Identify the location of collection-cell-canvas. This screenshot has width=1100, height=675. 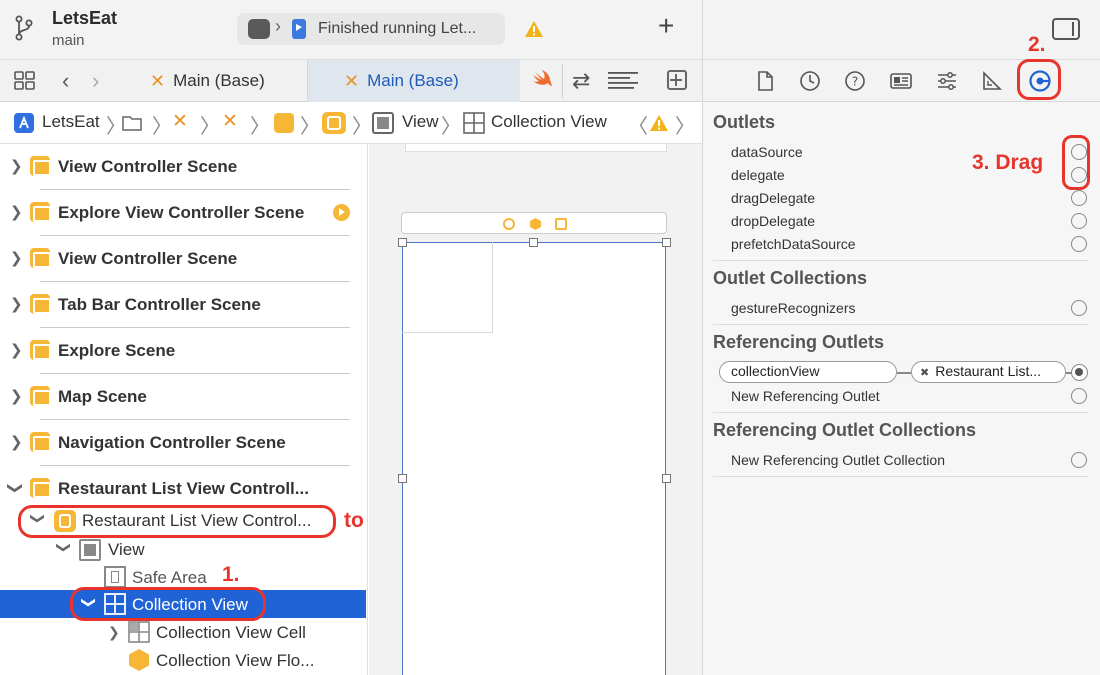
(447, 287).